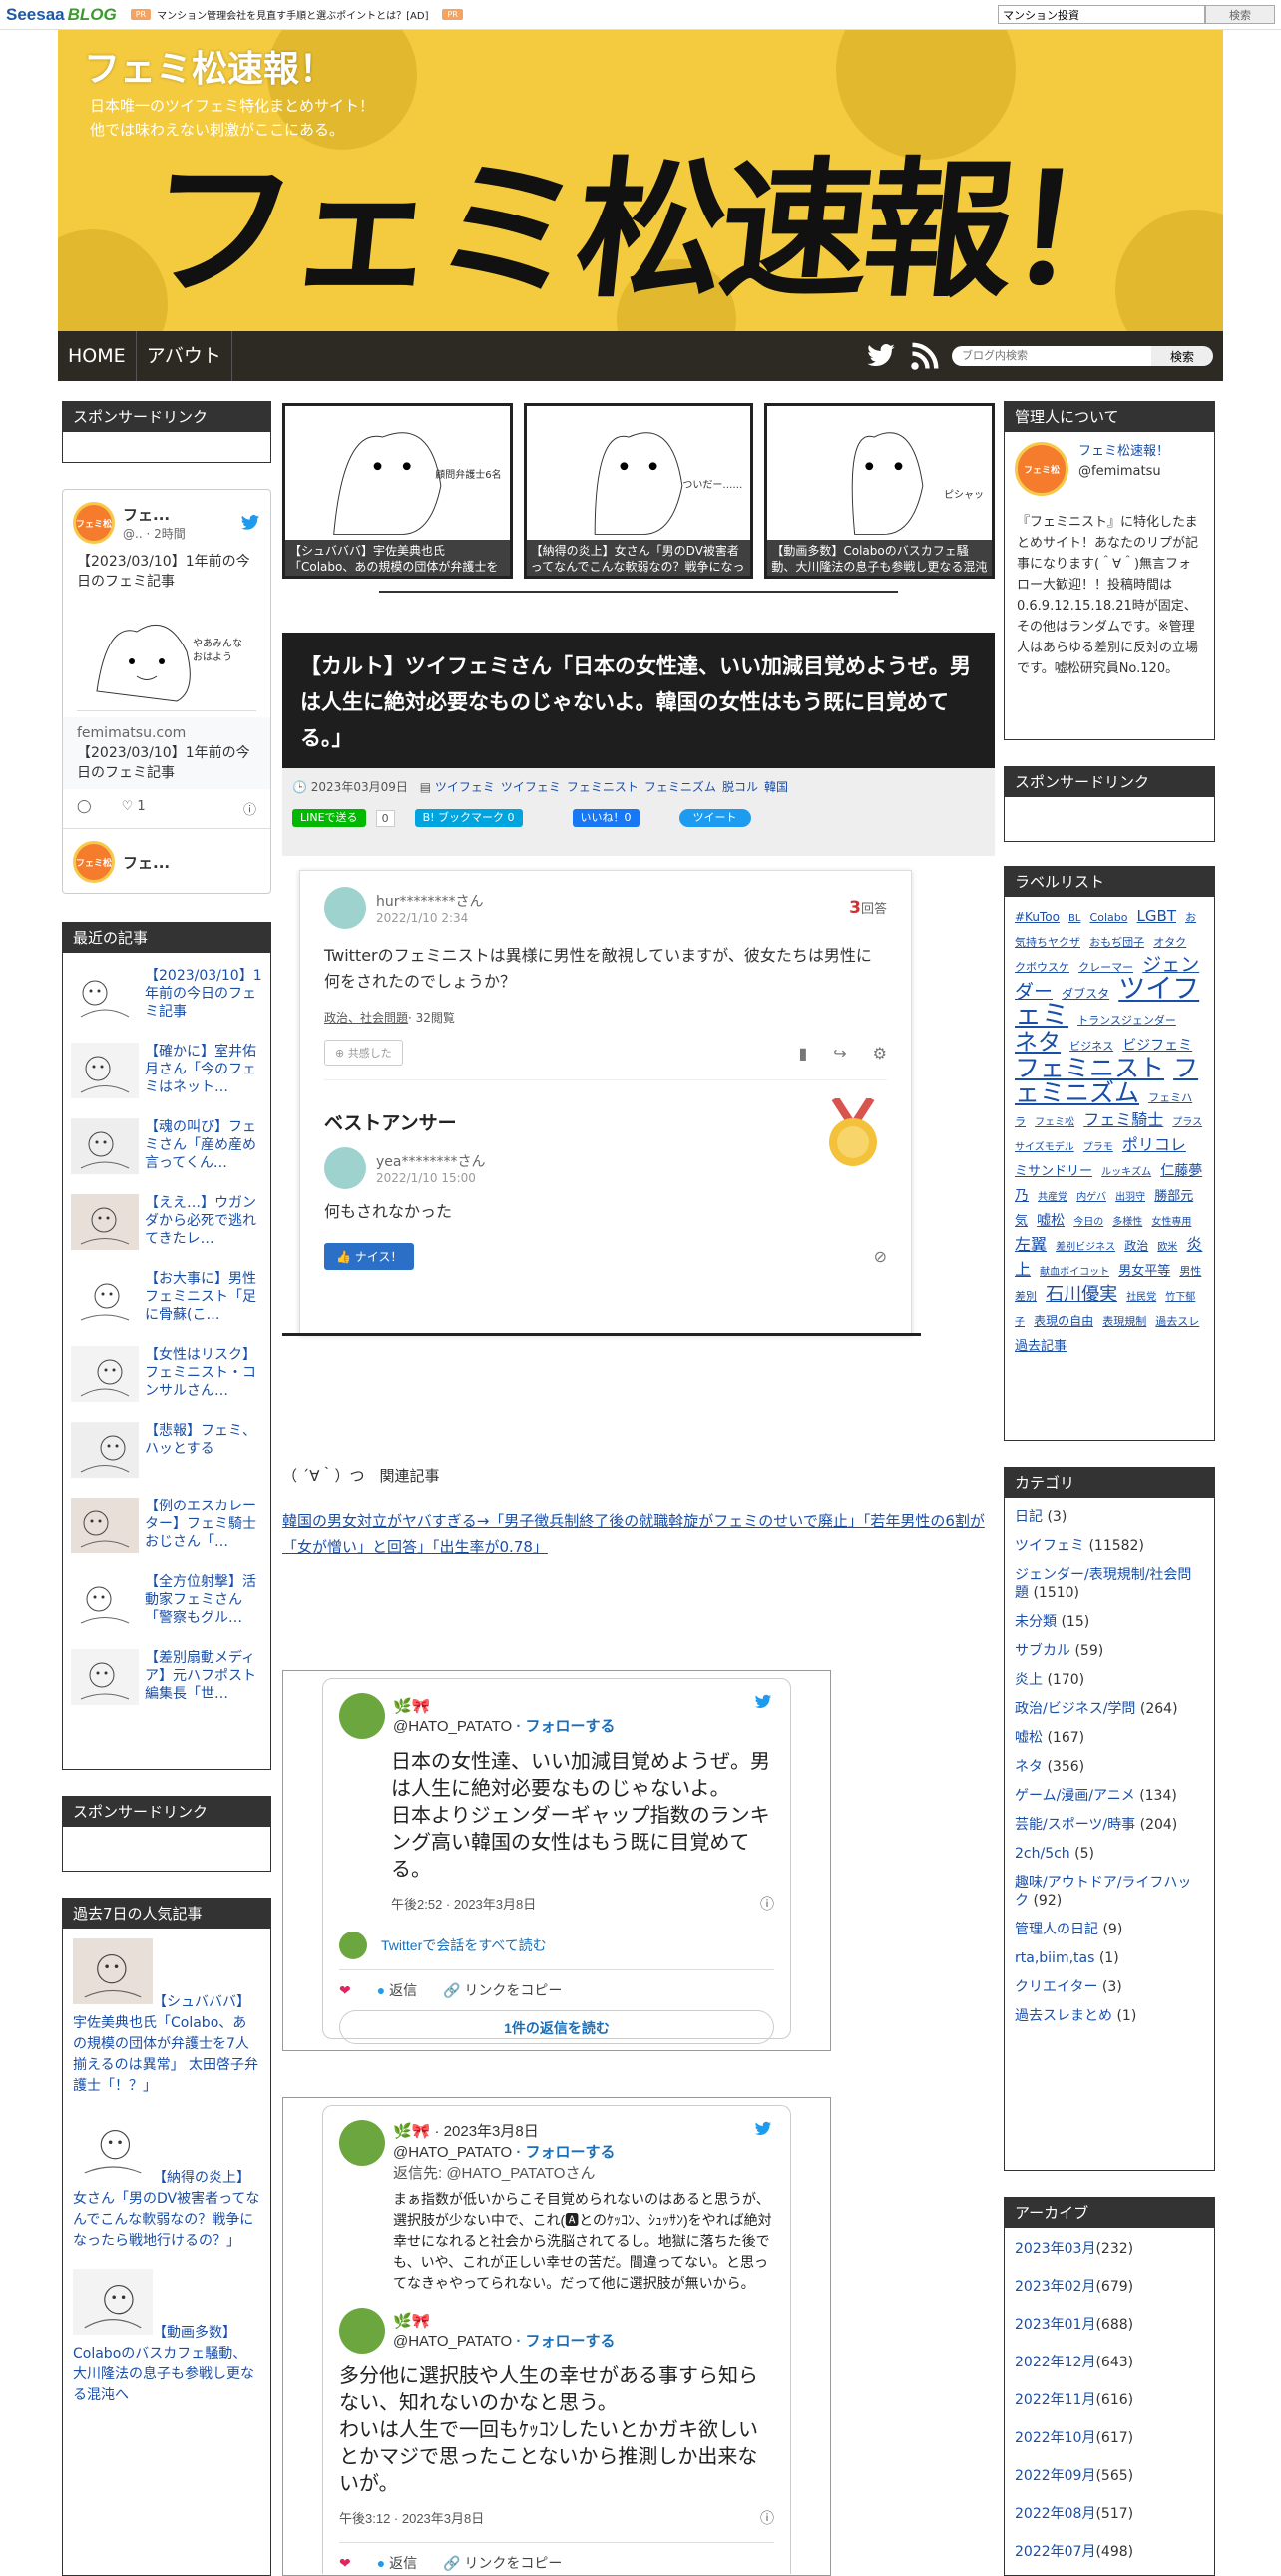 This screenshot has width=1281, height=2576. Describe the element at coordinates (1051, 356) in the screenshot. I see `blog-search-input` at that location.